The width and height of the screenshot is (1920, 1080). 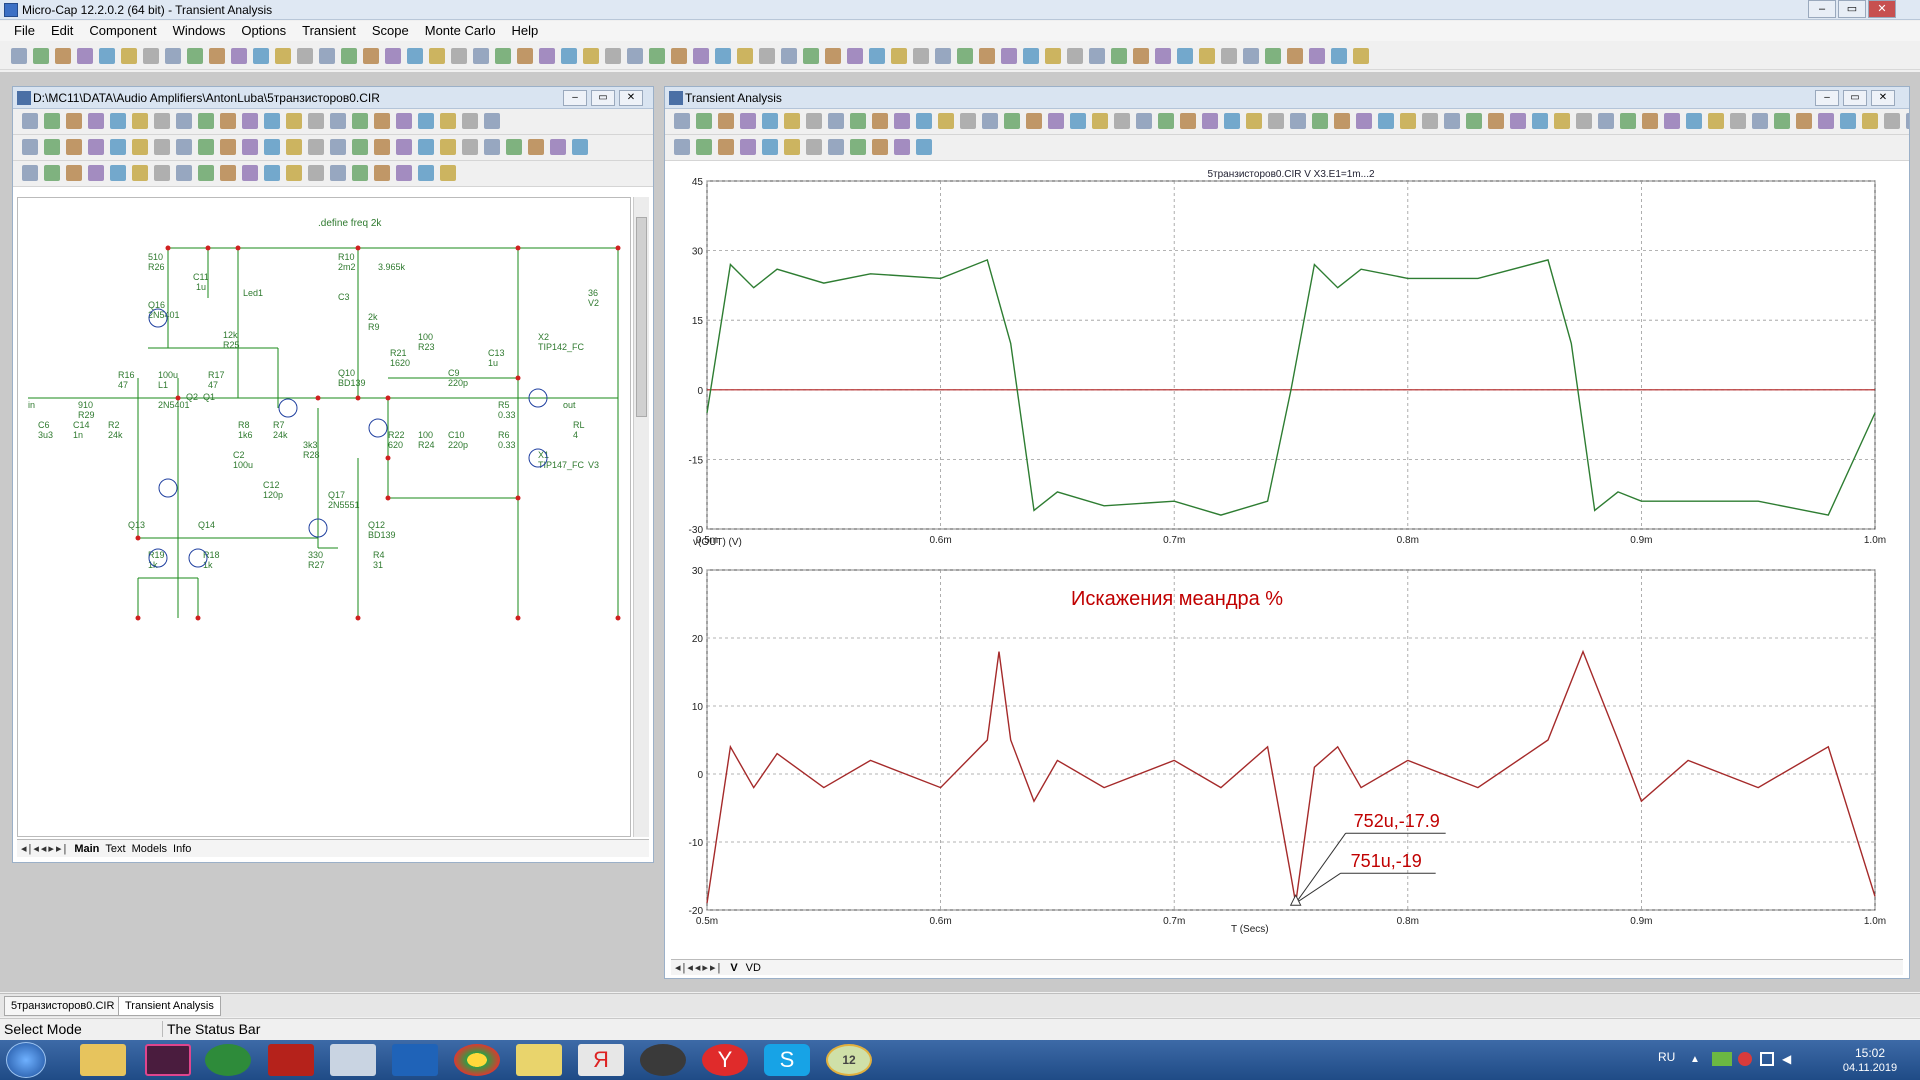 I want to click on analysis-maximize-button: ▭, so click(x=1855, y=98).